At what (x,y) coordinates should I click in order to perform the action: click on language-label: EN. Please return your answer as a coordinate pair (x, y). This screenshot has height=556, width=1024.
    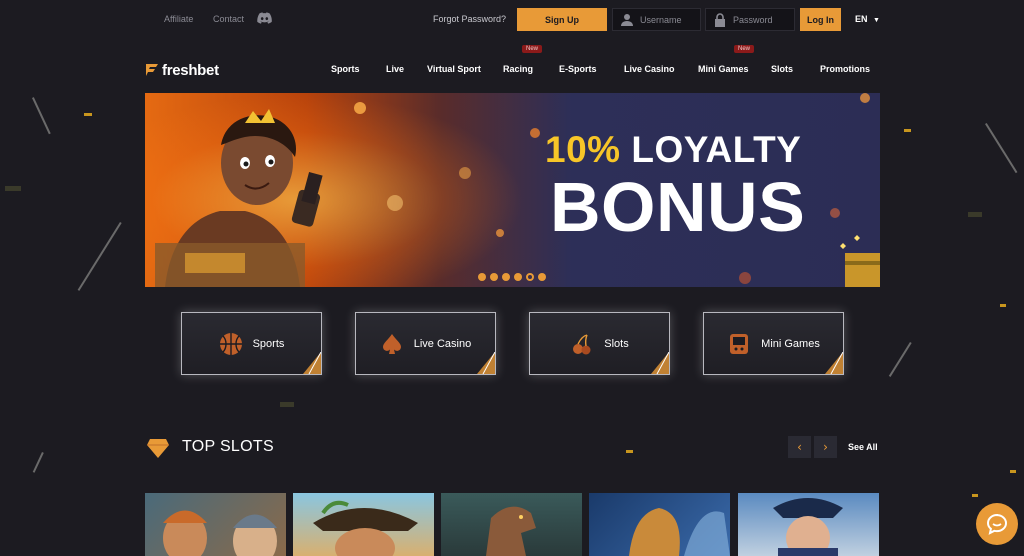
    Looking at the image, I should click on (861, 19).